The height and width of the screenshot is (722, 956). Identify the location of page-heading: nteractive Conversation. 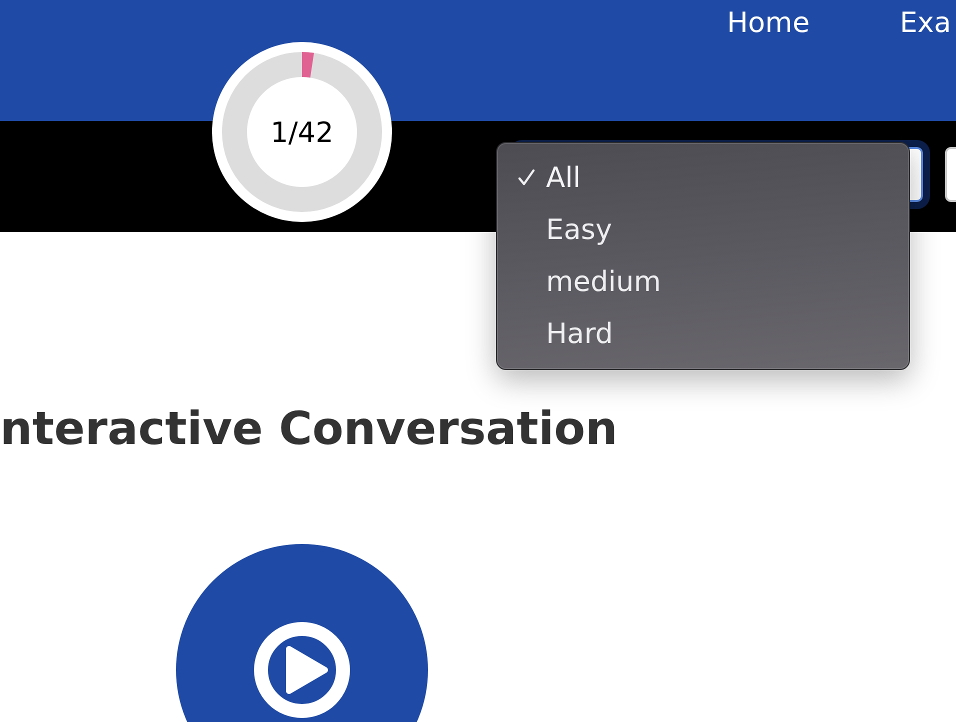
(309, 429).